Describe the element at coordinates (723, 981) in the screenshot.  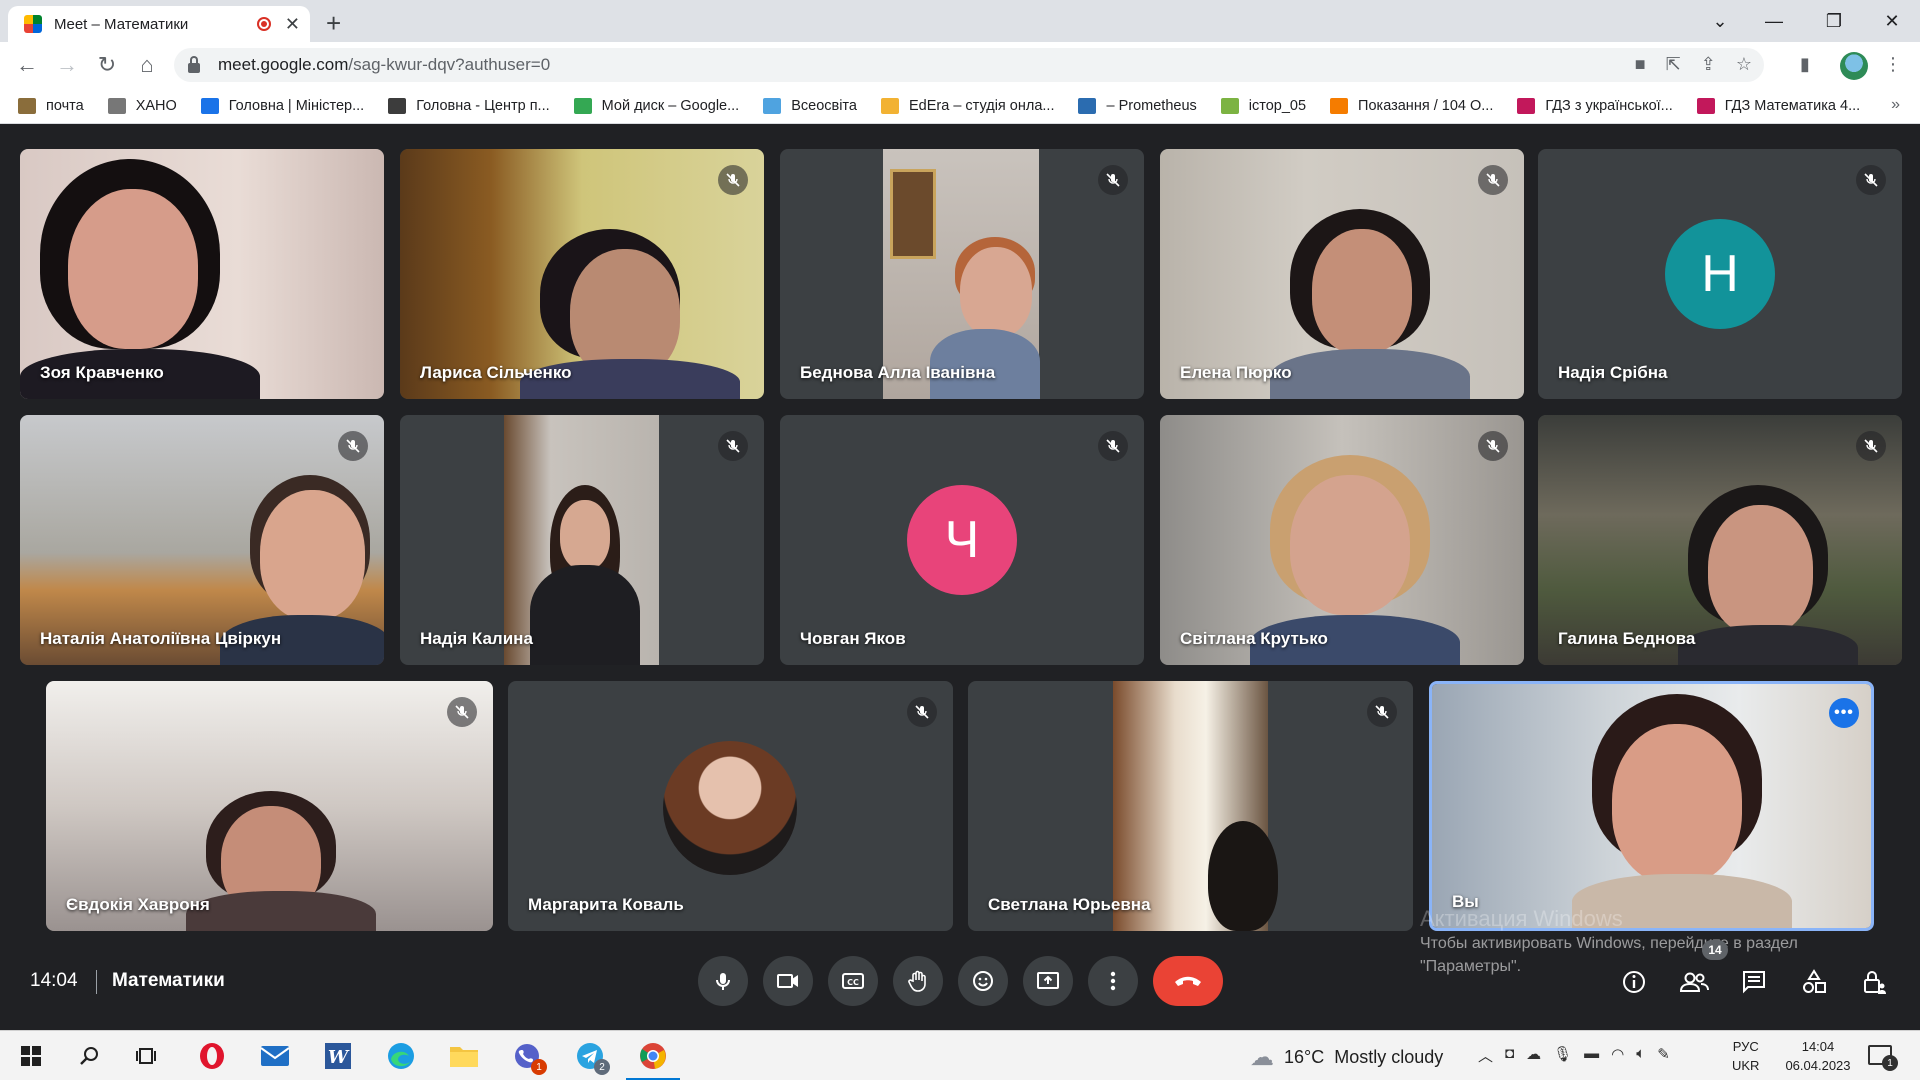
I see `microphone-button` at that location.